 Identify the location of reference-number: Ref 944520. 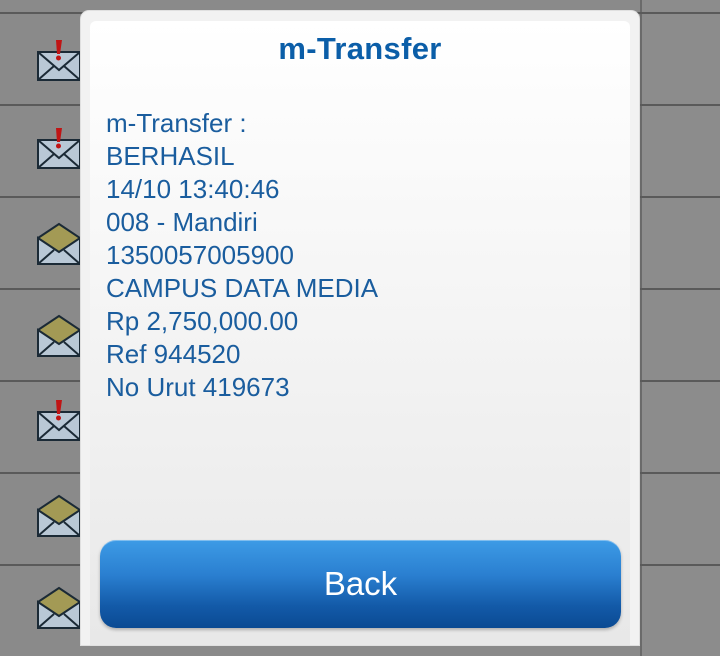
(173, 354).